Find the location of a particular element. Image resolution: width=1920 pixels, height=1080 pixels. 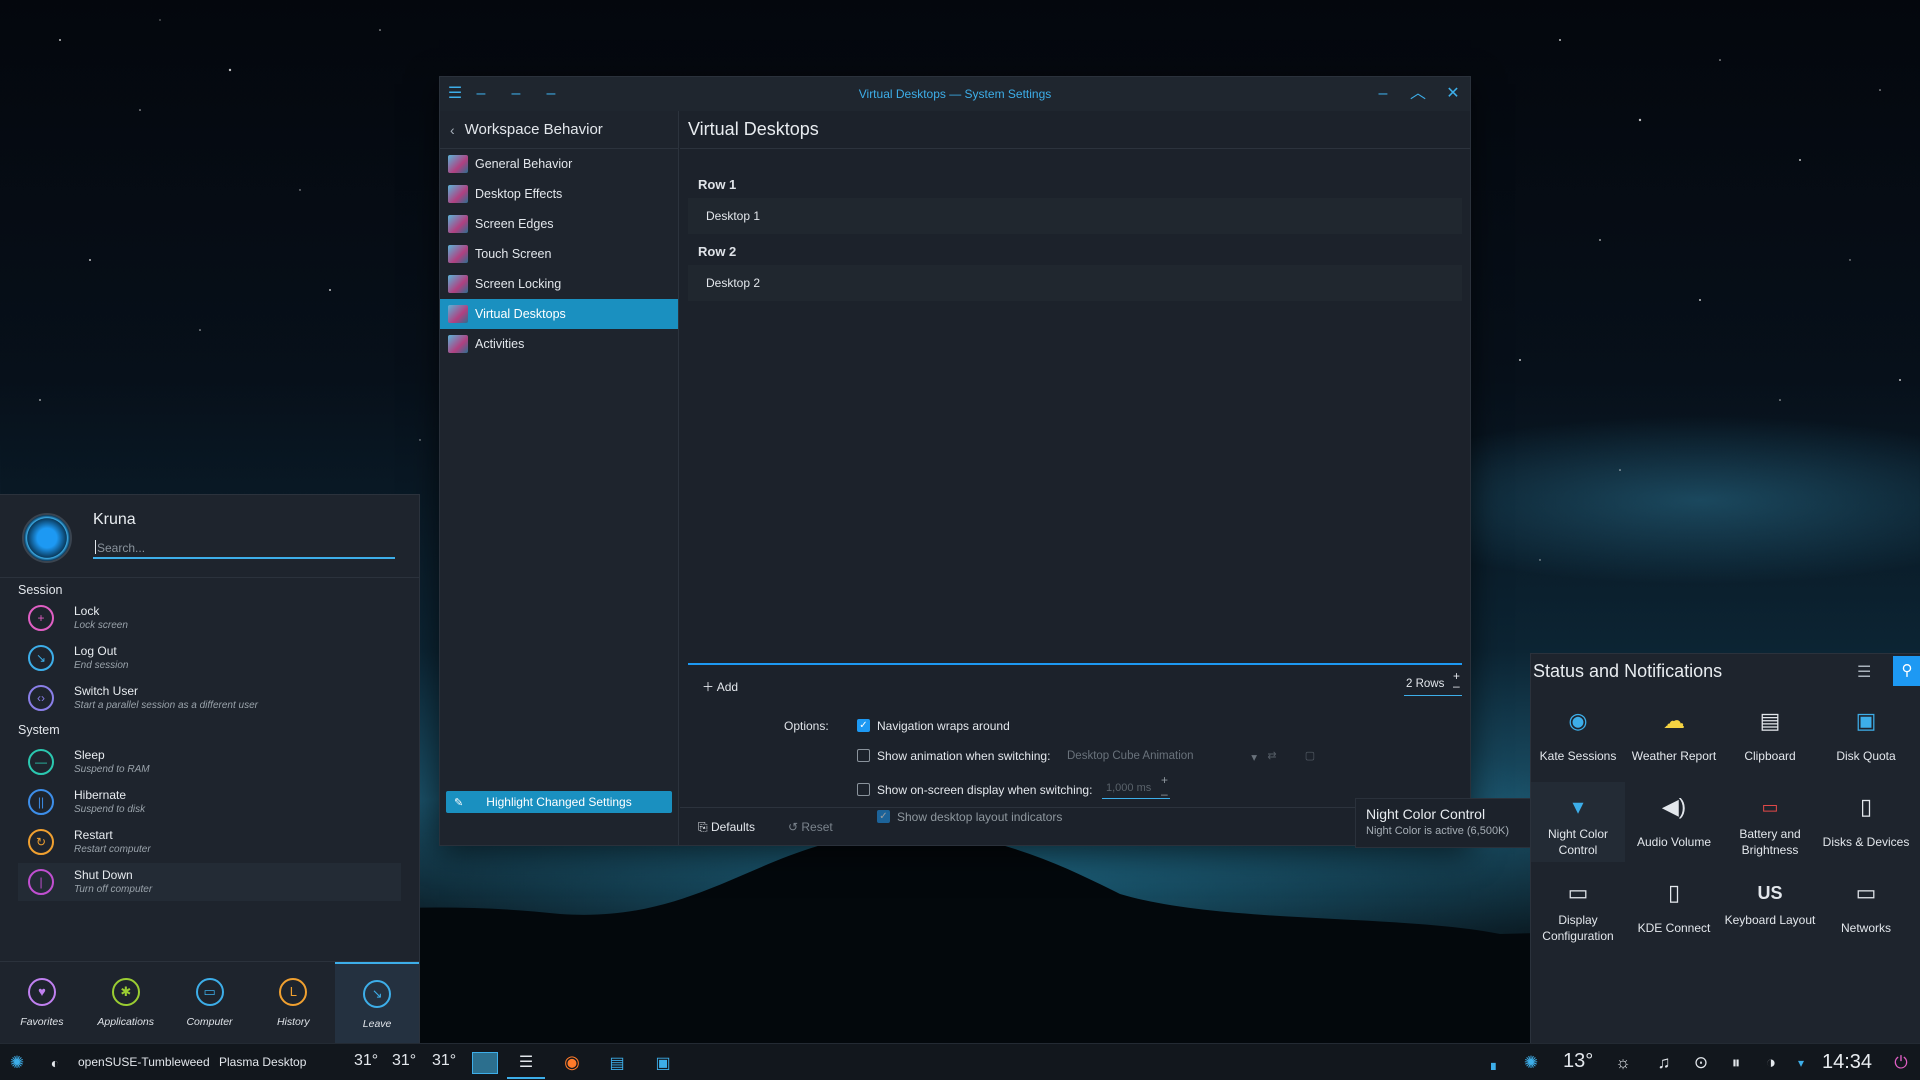

updates-icon: ⊙ is located at coordinates (1701, 1063).